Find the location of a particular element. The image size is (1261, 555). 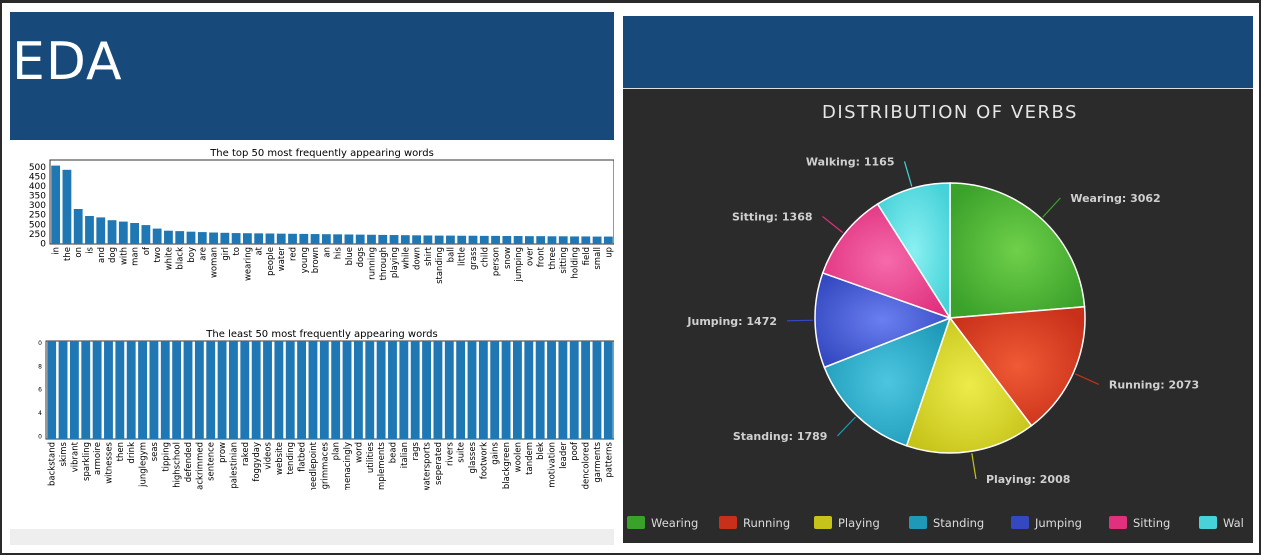

x-tick-label: flatbed is located at coordinates (303, 457).